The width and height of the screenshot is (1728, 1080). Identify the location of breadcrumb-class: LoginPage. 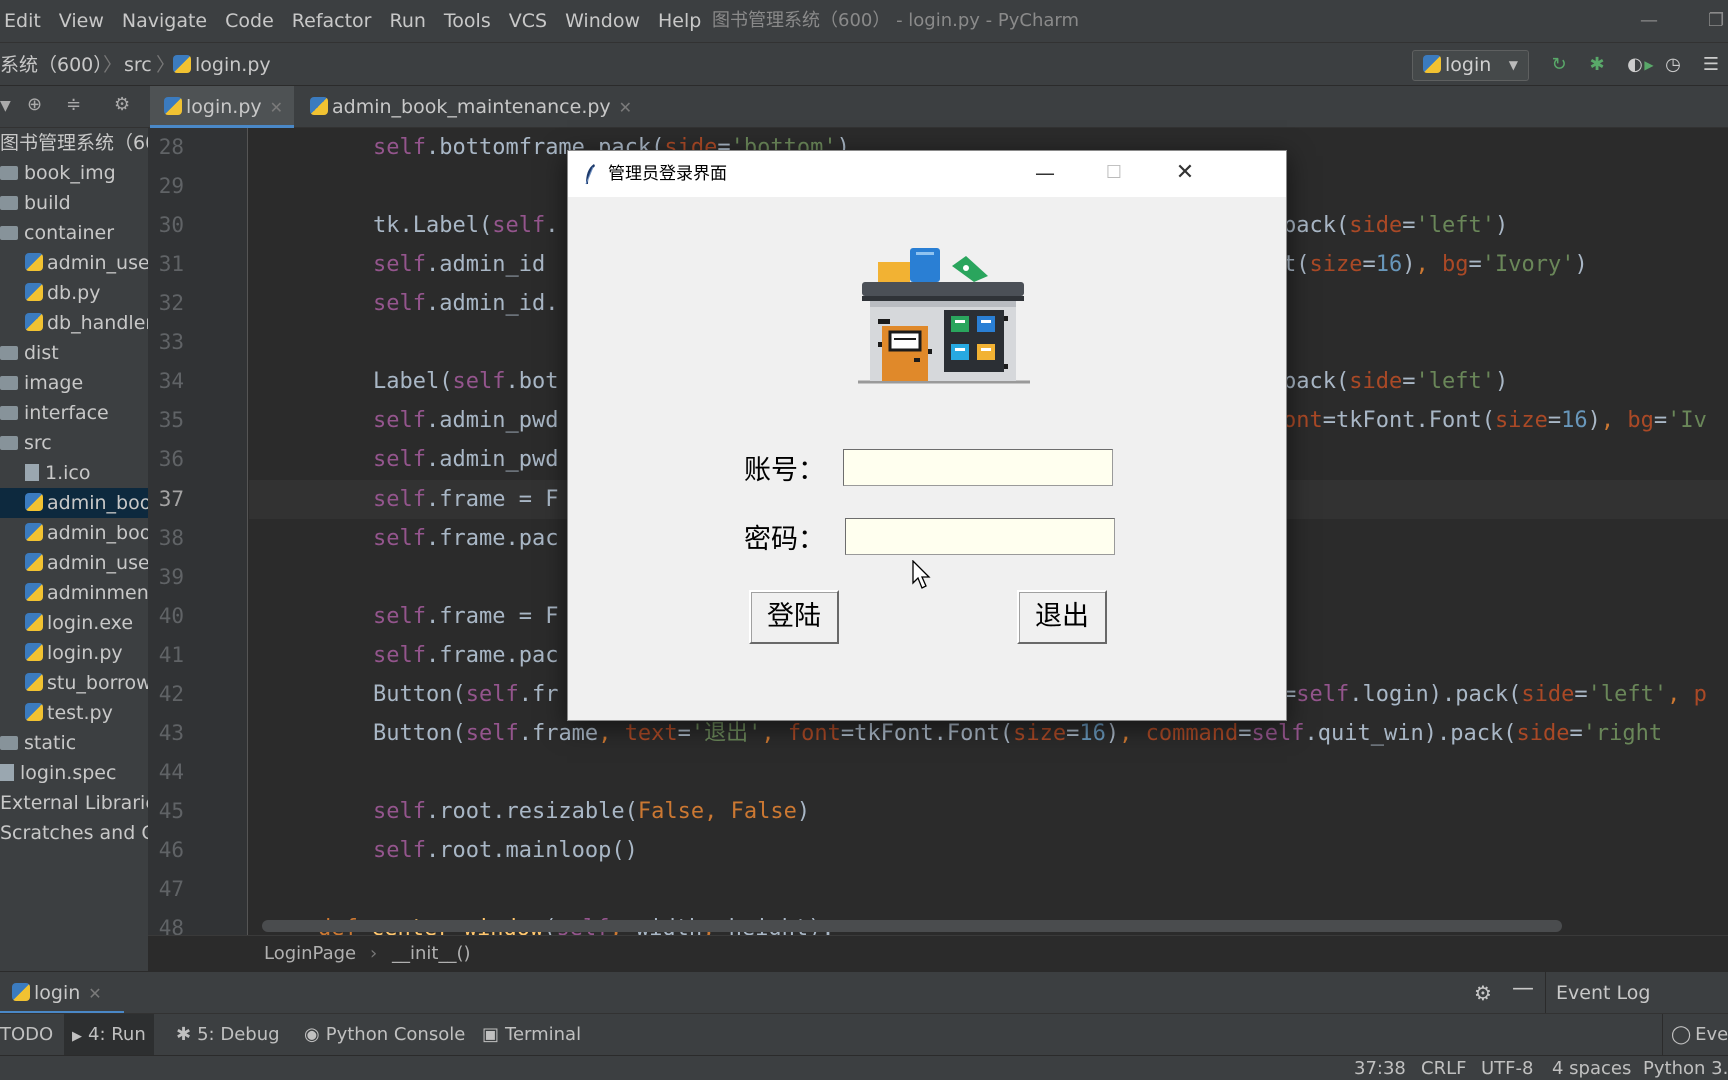
(310, 954).